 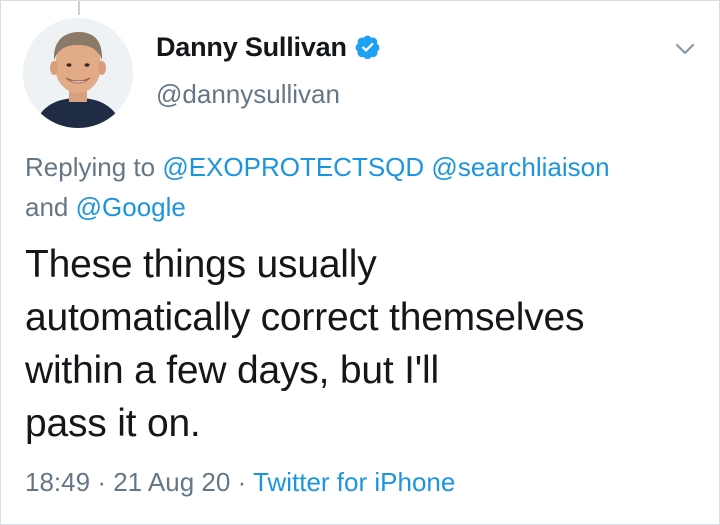 What do you see at coordinates (293, 167) in the screenshot?
I see `mention-link-exoprotectsqd: @EXOPROTECTSQD` at bounding box center [293, 167].